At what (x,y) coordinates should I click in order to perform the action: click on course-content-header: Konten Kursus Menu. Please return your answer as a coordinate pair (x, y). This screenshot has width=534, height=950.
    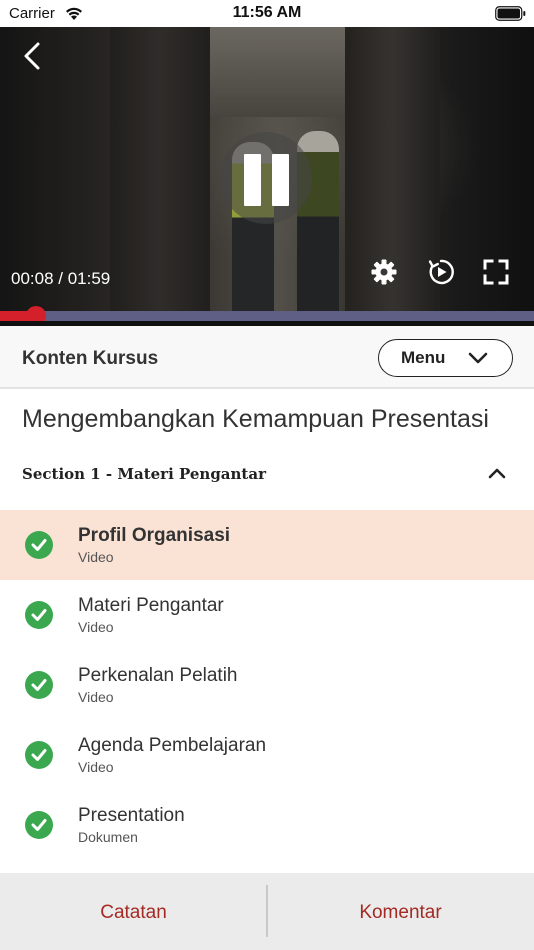
    Looking at the image, I should click on (267, 357).